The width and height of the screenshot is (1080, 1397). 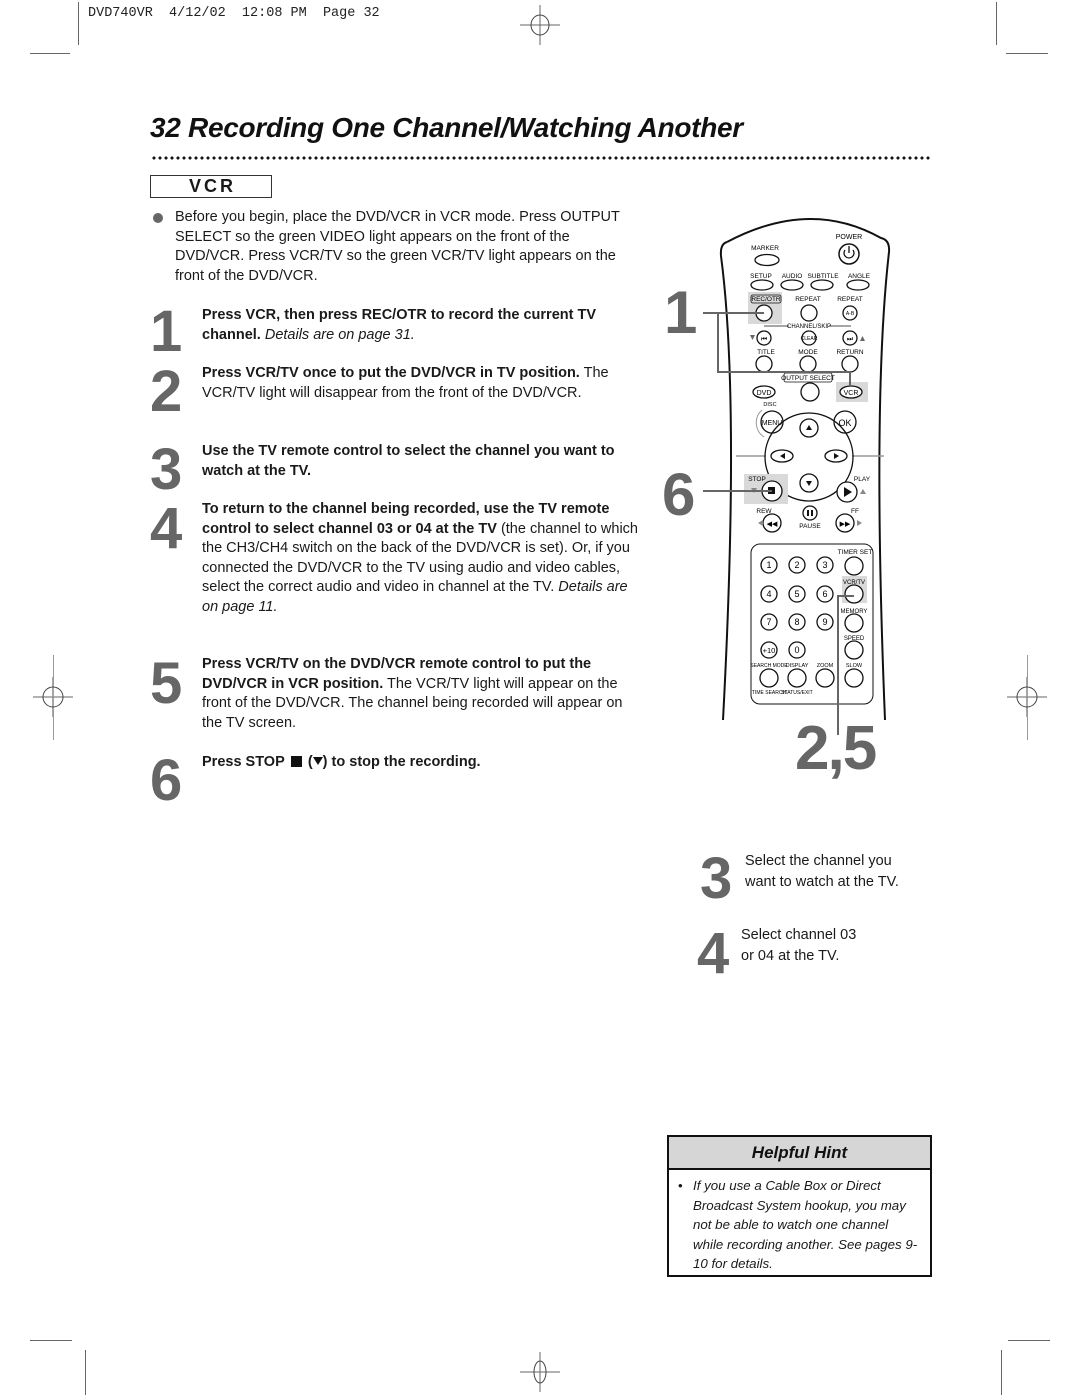 What do you see at coordinates (810, 392) in the screenshot?
I see `output-select-button` at bounding box center [810, 392].